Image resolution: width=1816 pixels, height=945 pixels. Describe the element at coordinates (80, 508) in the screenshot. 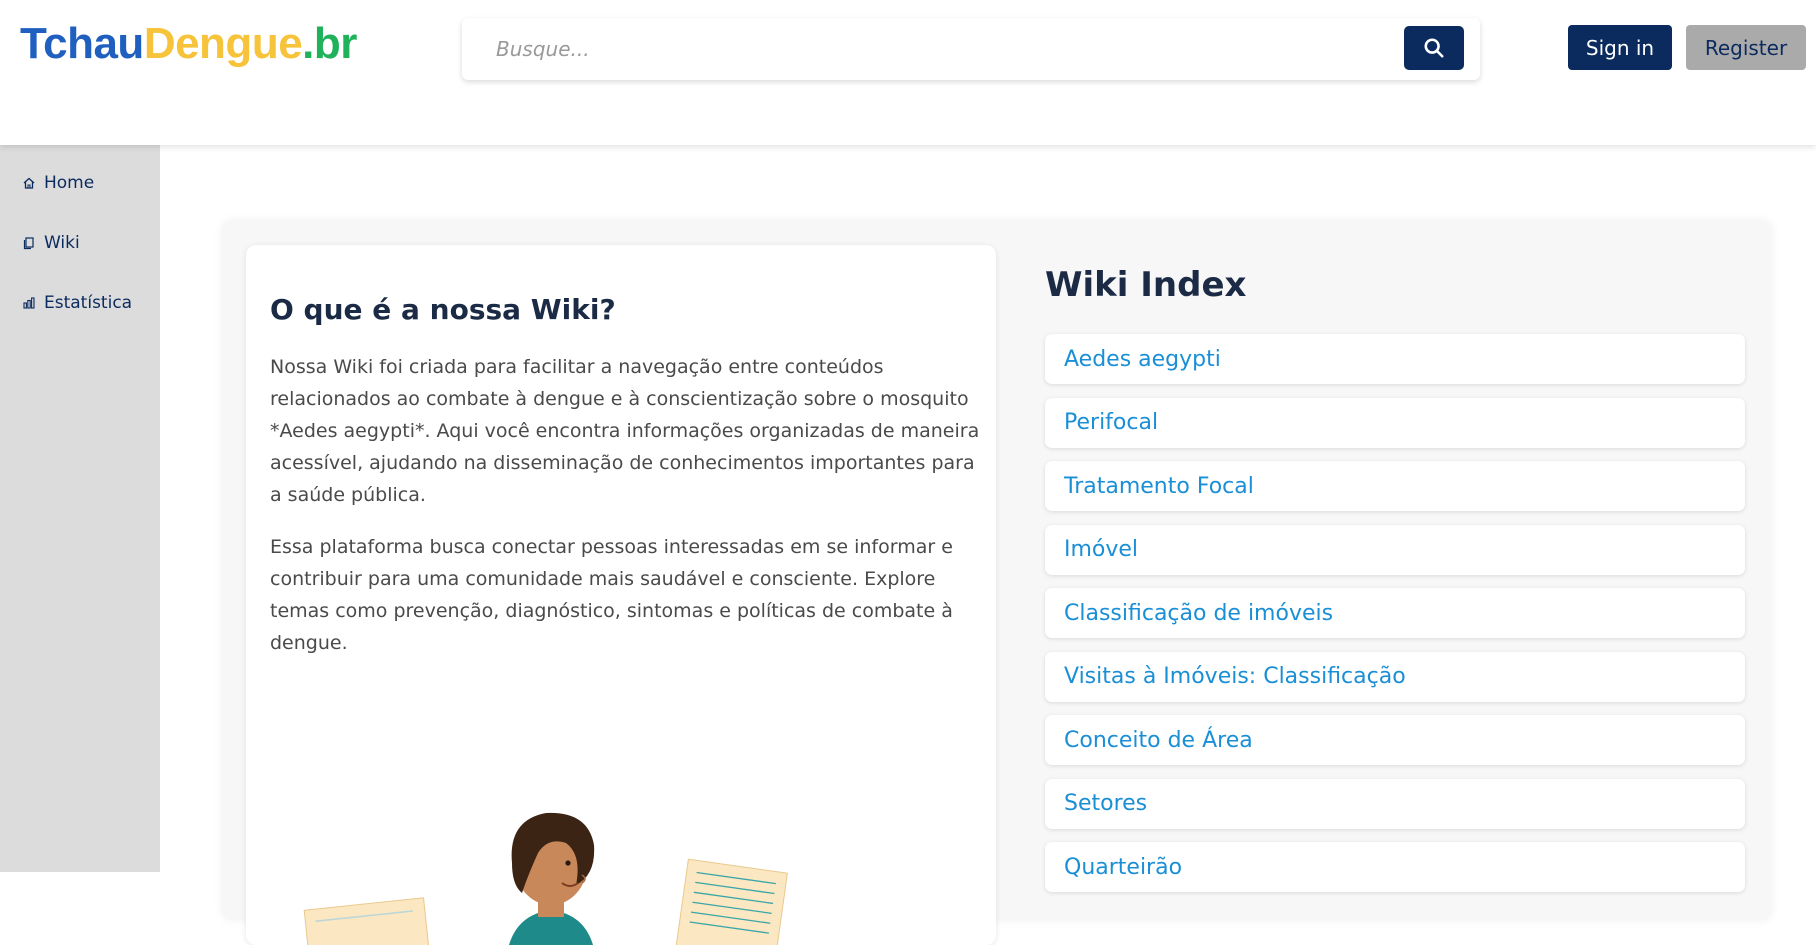

I see `sidebar: Home Wiki Estatística` at that location.